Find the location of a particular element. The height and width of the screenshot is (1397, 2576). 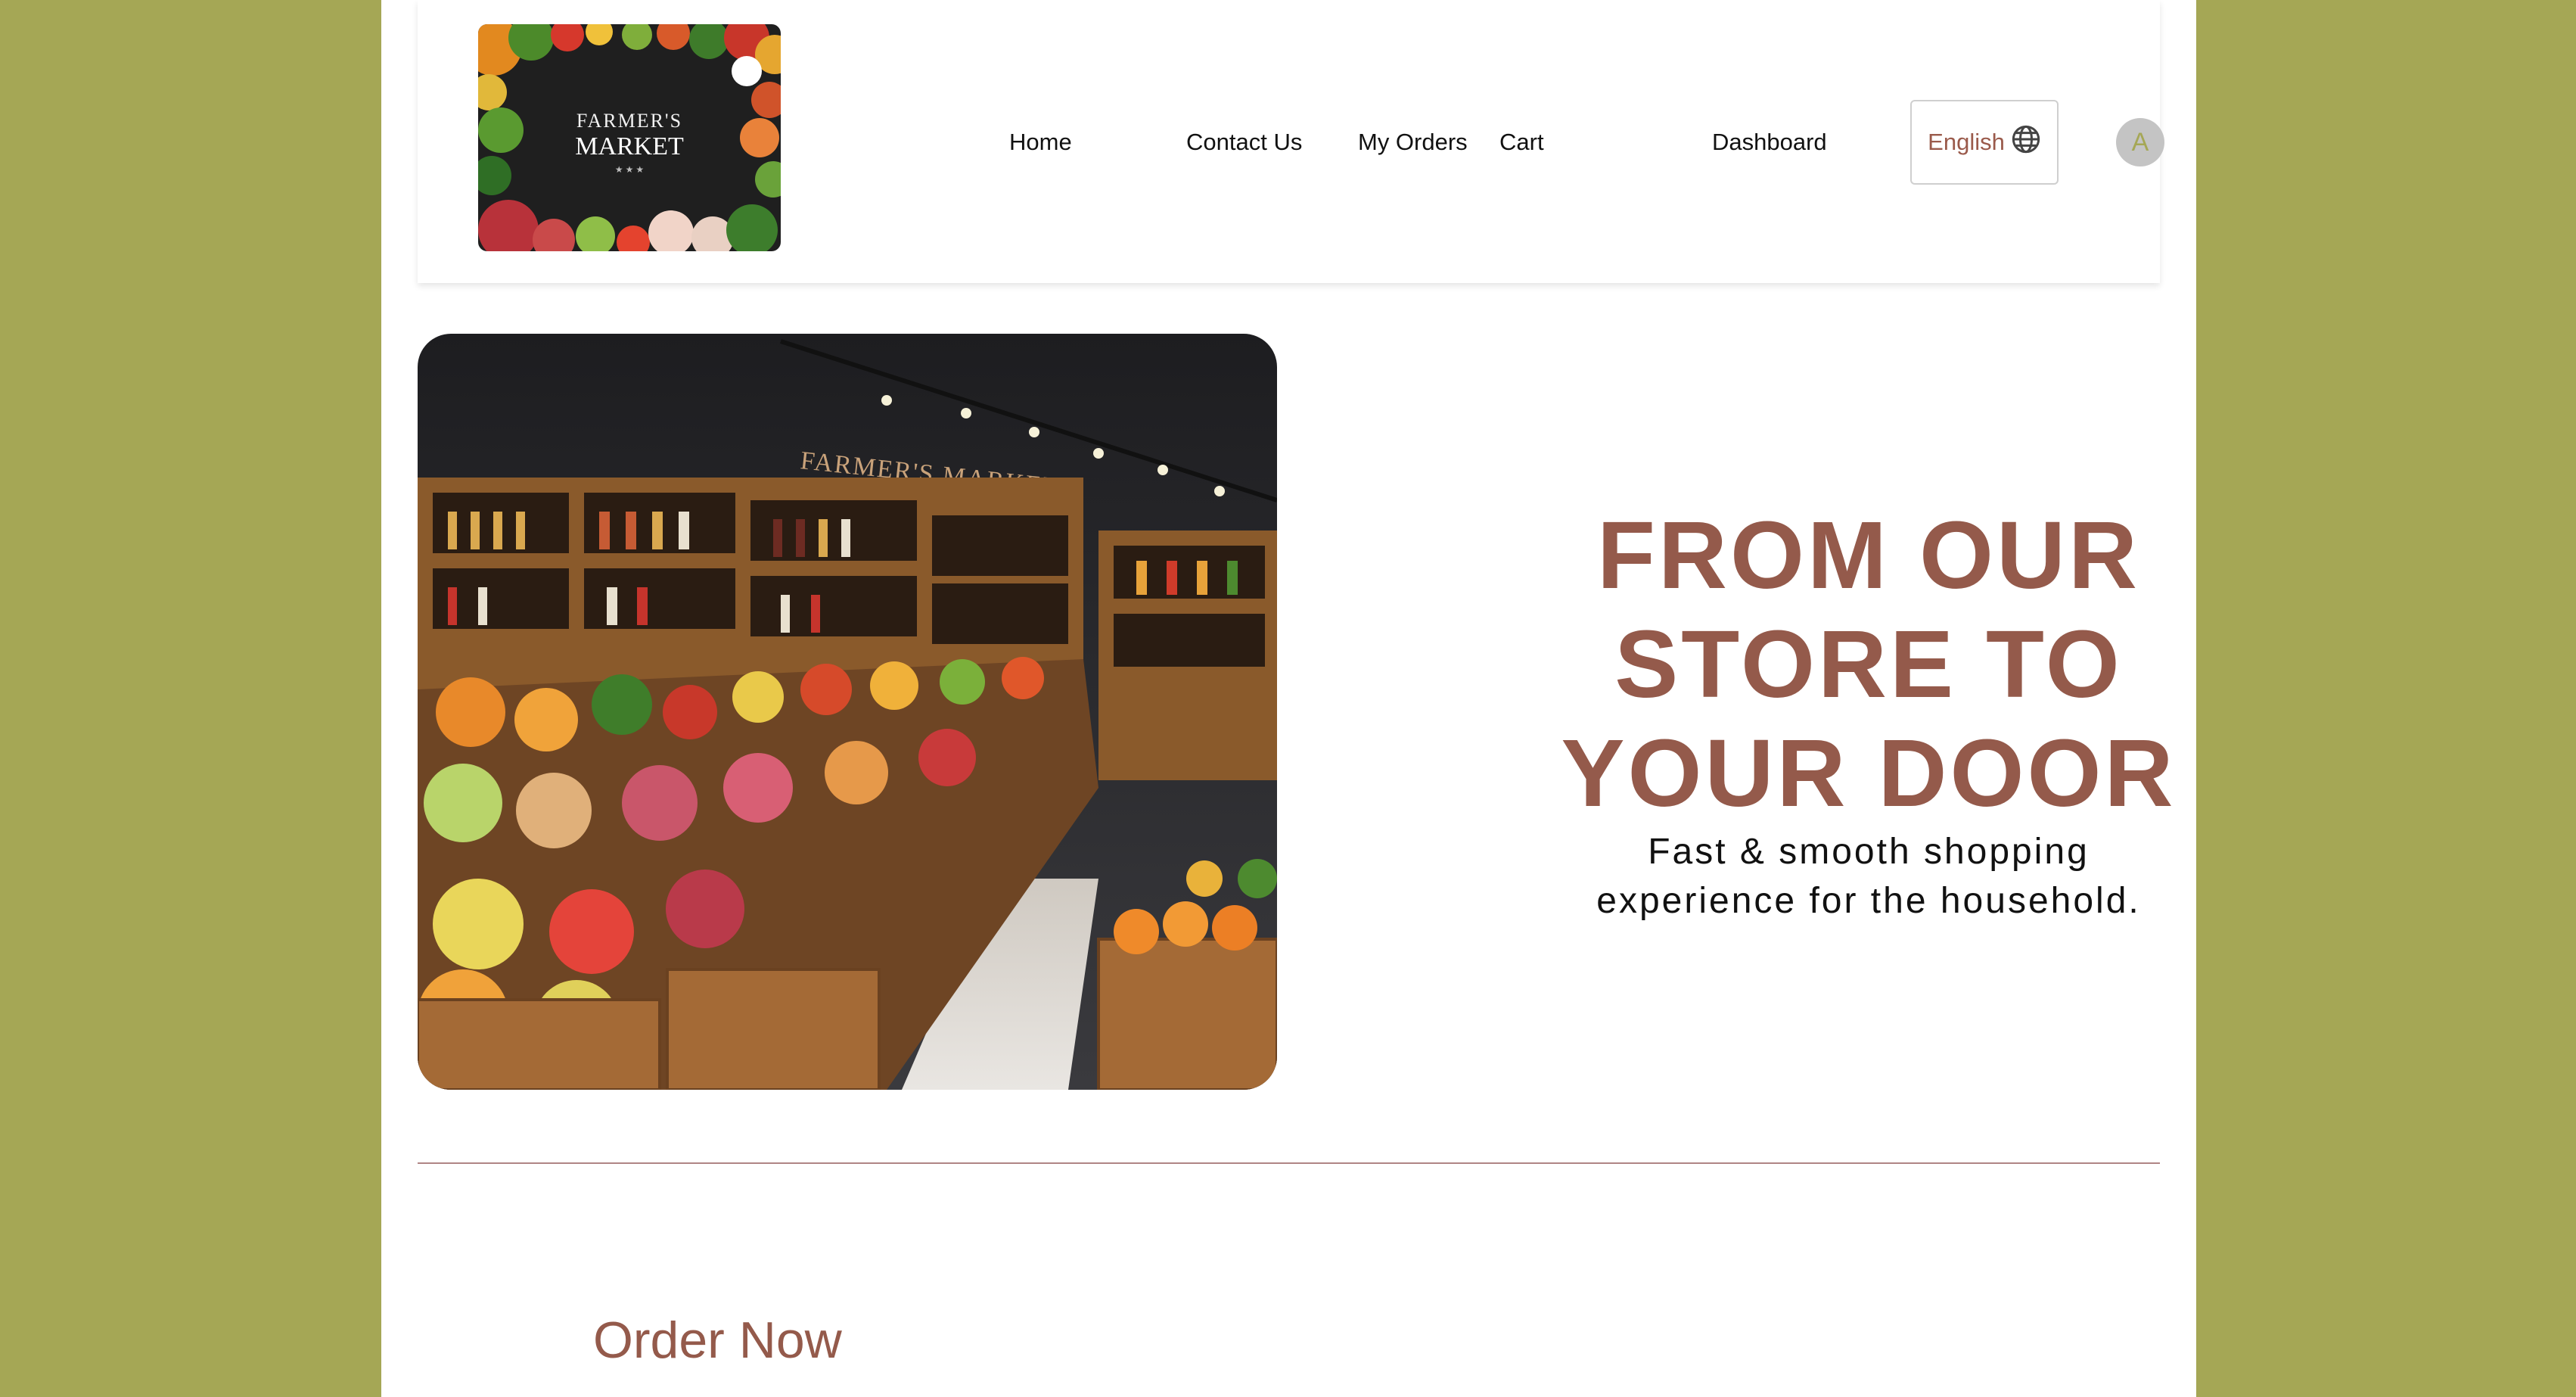

svg-text: MARKET is located at coordinates (629, 146).